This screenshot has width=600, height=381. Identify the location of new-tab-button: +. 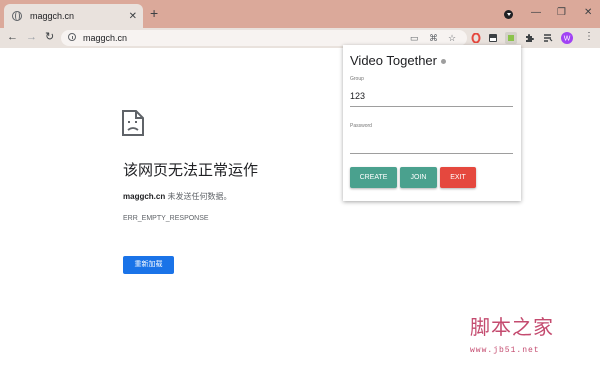
(154, 13).